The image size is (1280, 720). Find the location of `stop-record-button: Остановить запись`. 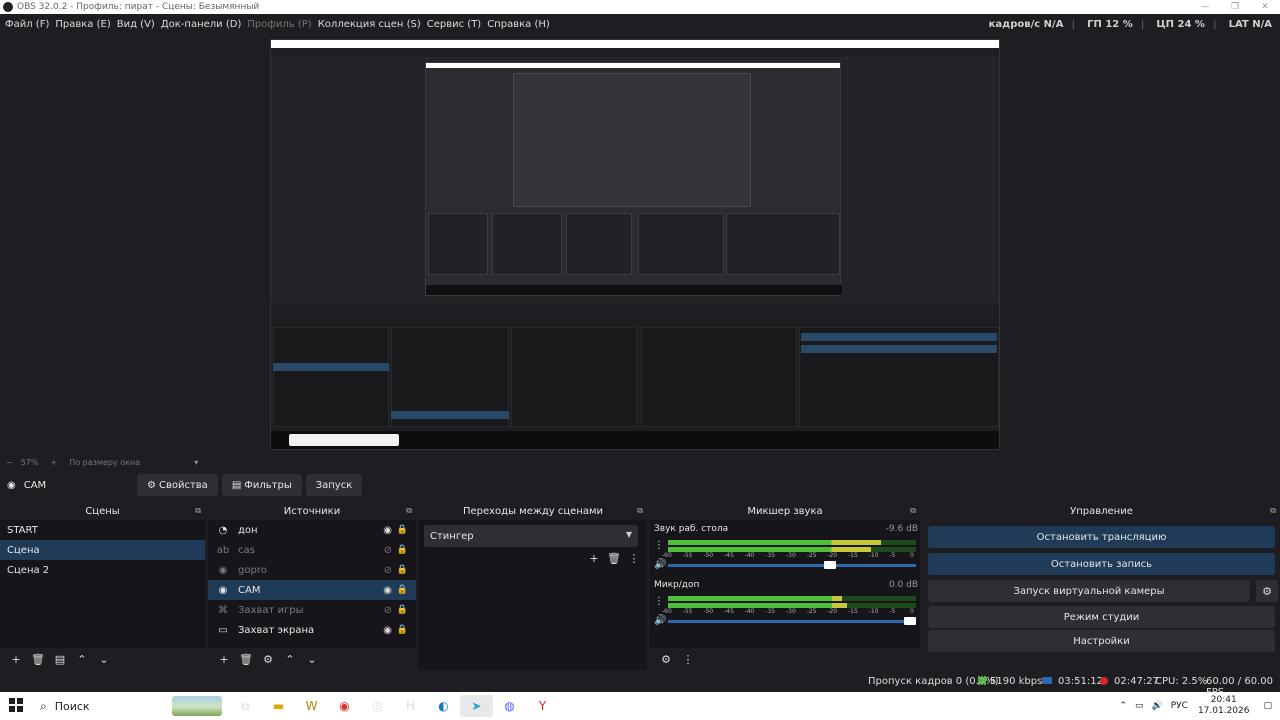

stop-record-button: Остановить запись is located at coordinates (1101, 564).